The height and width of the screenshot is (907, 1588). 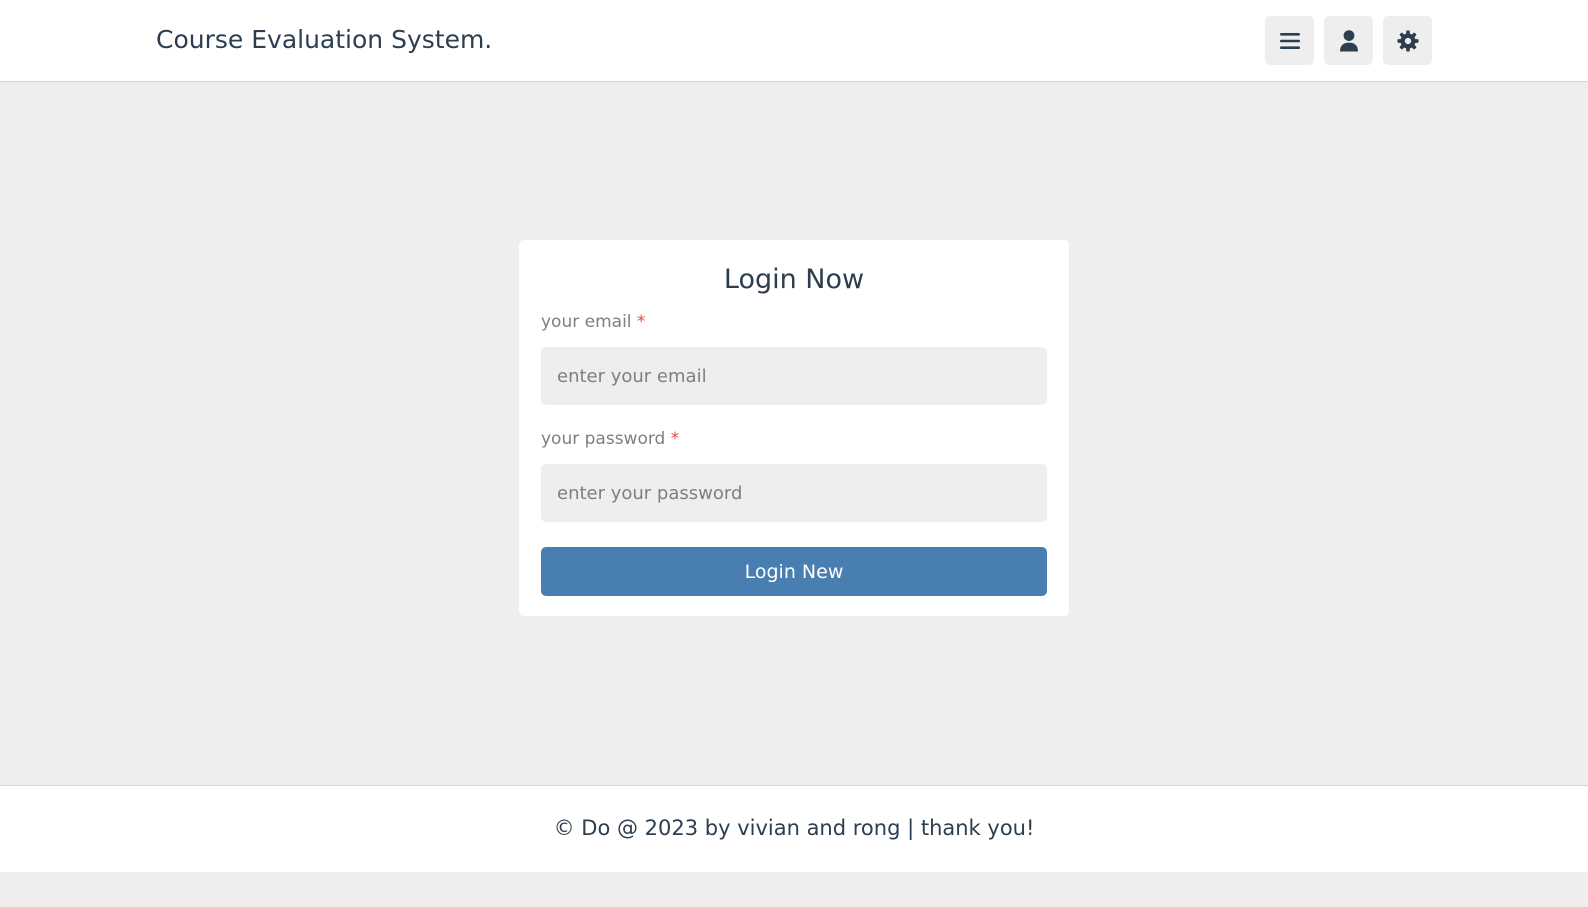 I want to click on settings-button, so click(x=1407, y=40).